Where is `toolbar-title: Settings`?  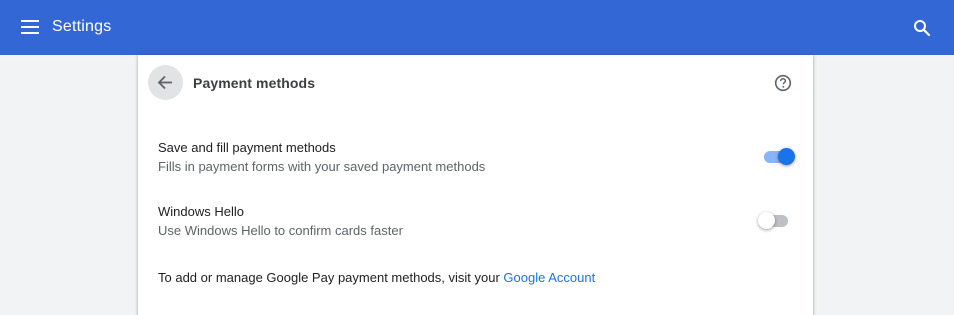 toolbar-title: Settings is located at coordinates (82, 26).